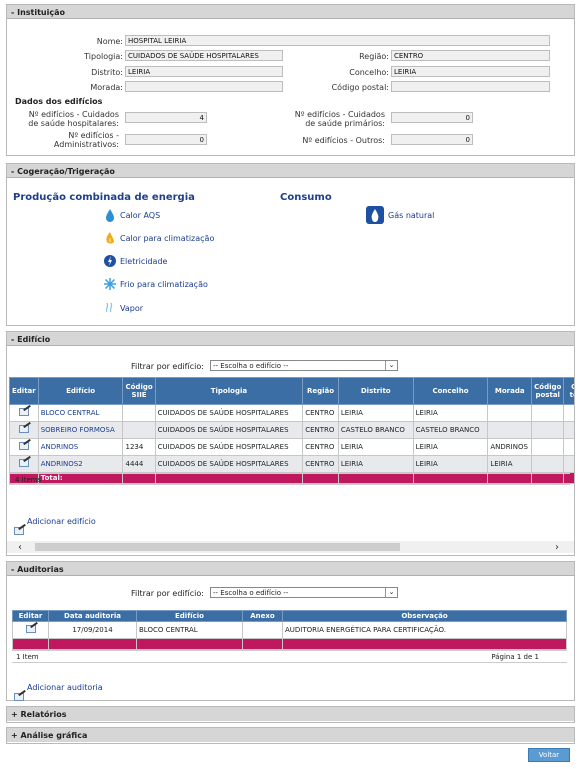  Describe the element at coordinates (337, 40) in the screenshot. I see `nome-field: HOSPITAL LEIRIA` at that location.